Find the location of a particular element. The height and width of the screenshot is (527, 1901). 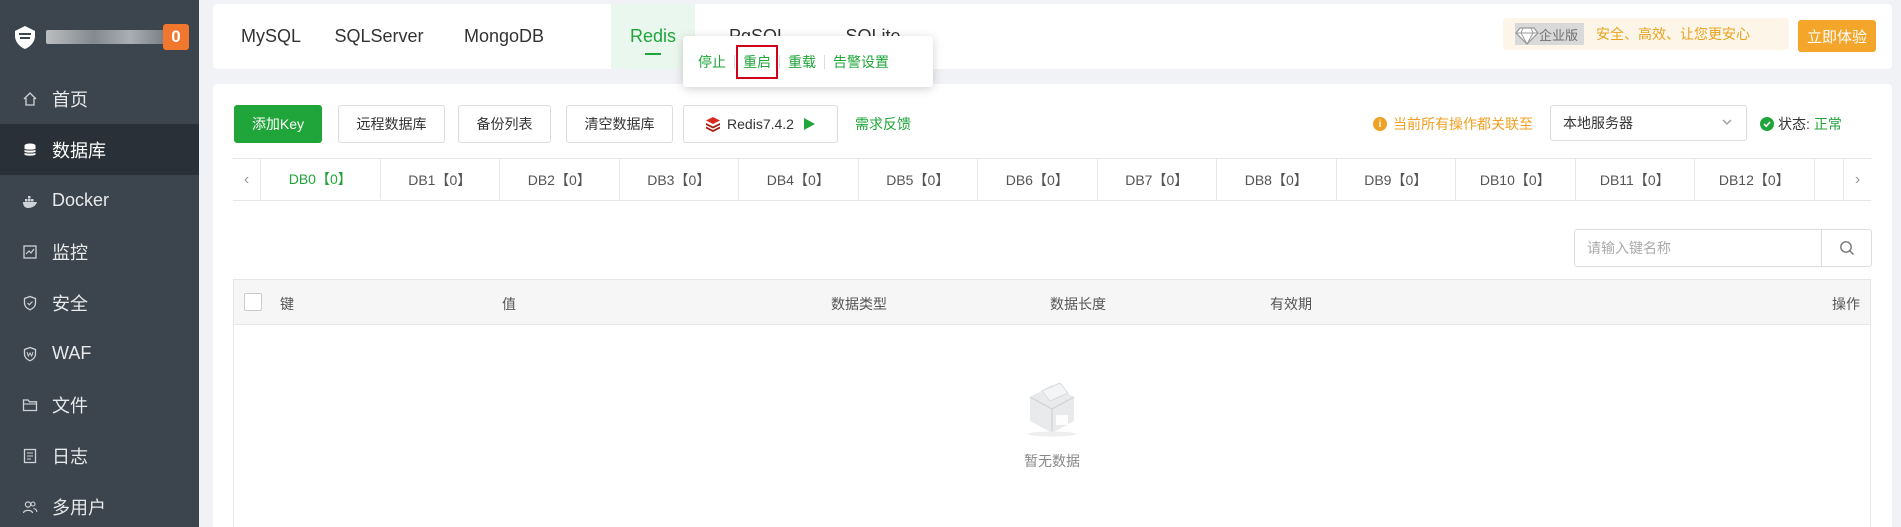

tab-db6: DB6【0】 is located at coordinates (1038, 179).